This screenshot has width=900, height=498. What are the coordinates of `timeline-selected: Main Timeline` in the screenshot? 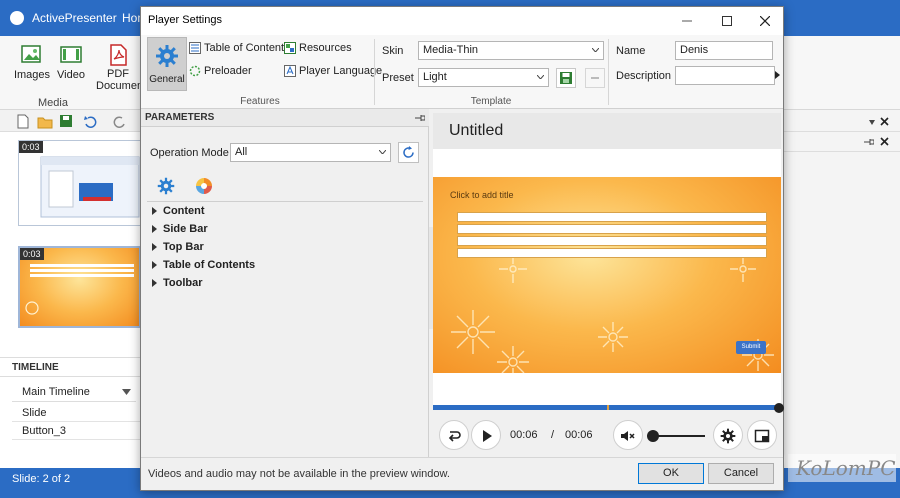 It's located at (56, 392).